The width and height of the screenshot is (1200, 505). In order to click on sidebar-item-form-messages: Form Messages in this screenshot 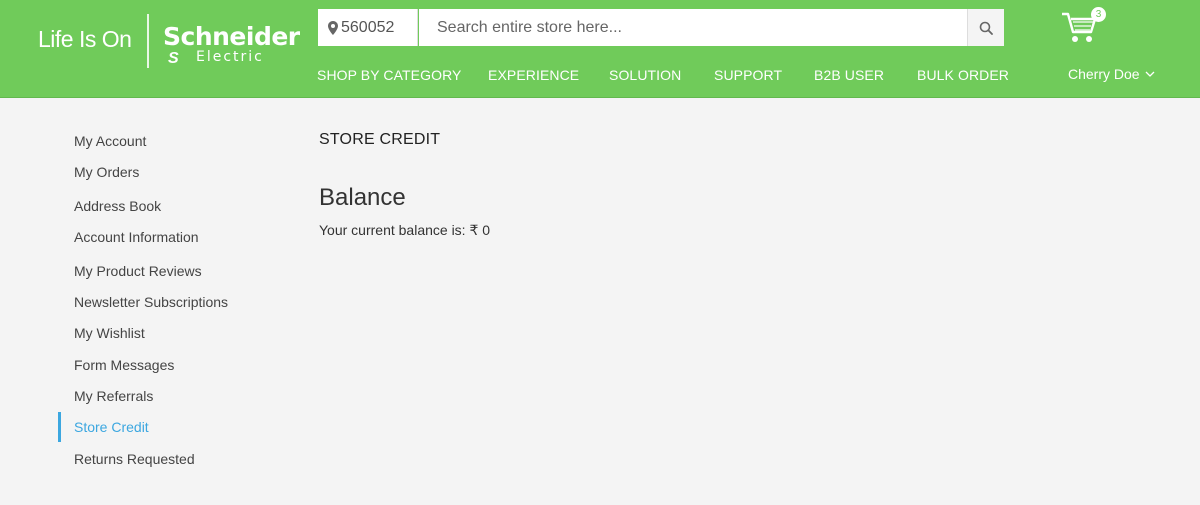, I will do `click(124, 365)`.